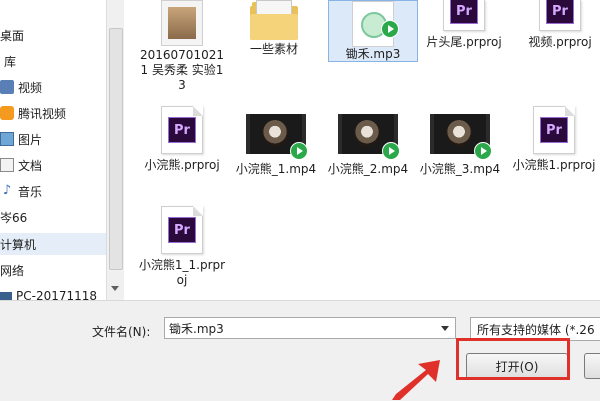 The image size is (600, 401). Describe the element at coordinates (182, 23) in the screenshot. I see `project-thumbnail-icon` at that location.